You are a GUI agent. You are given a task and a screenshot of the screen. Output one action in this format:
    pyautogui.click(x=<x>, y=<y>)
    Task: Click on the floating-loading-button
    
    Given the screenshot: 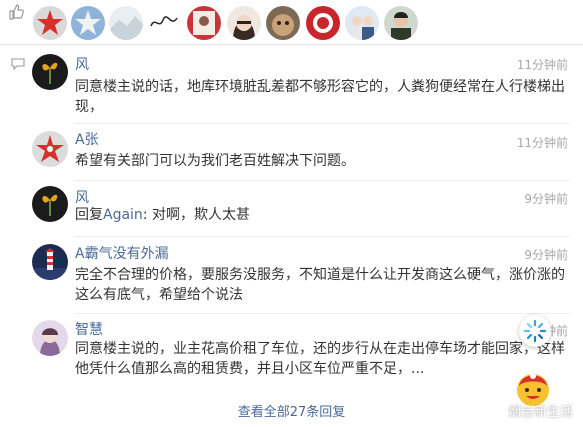 What is the action you would take?
    pyautogui.click(x=535, y=331)
    